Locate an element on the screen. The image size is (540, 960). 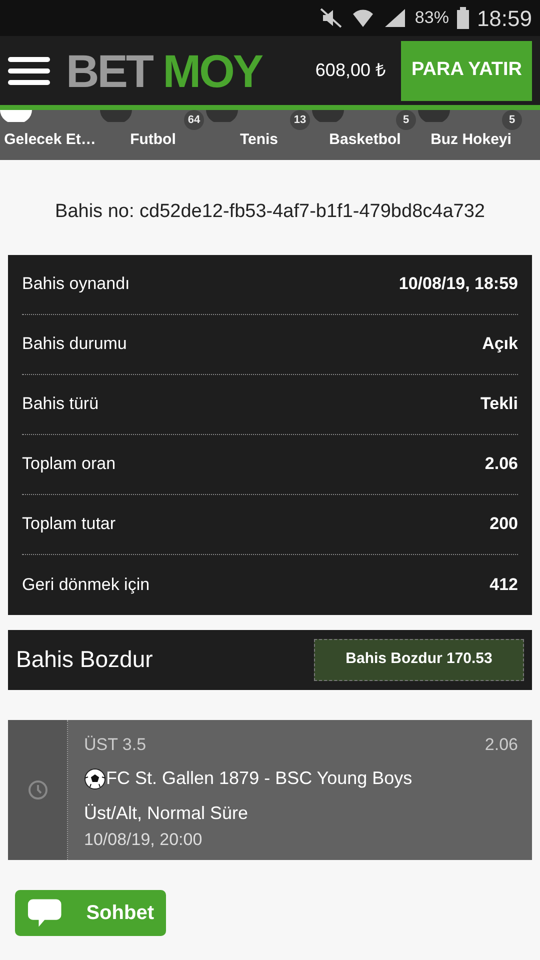
balance: 608,00 ₺ is located at coordinates (350, 70).